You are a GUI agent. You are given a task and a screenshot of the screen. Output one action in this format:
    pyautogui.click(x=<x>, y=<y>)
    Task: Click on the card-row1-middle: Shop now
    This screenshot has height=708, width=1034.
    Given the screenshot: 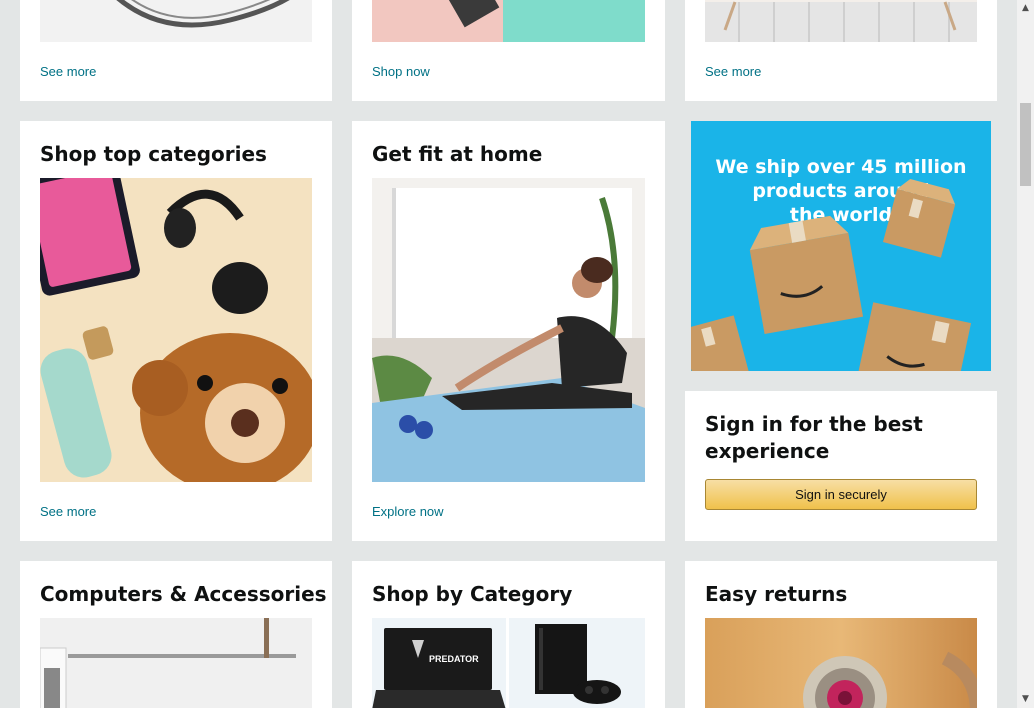 What is the action you would take?
    pyautogui.click(x=508, y=50)
    